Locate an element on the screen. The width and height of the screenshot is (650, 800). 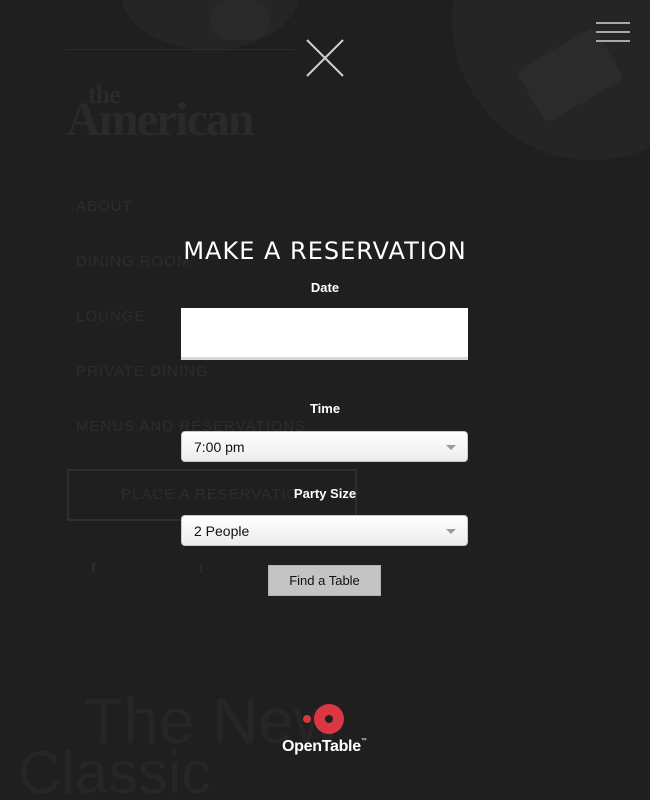
time-select: 7:00 pm is located at coordinates (324, 446).